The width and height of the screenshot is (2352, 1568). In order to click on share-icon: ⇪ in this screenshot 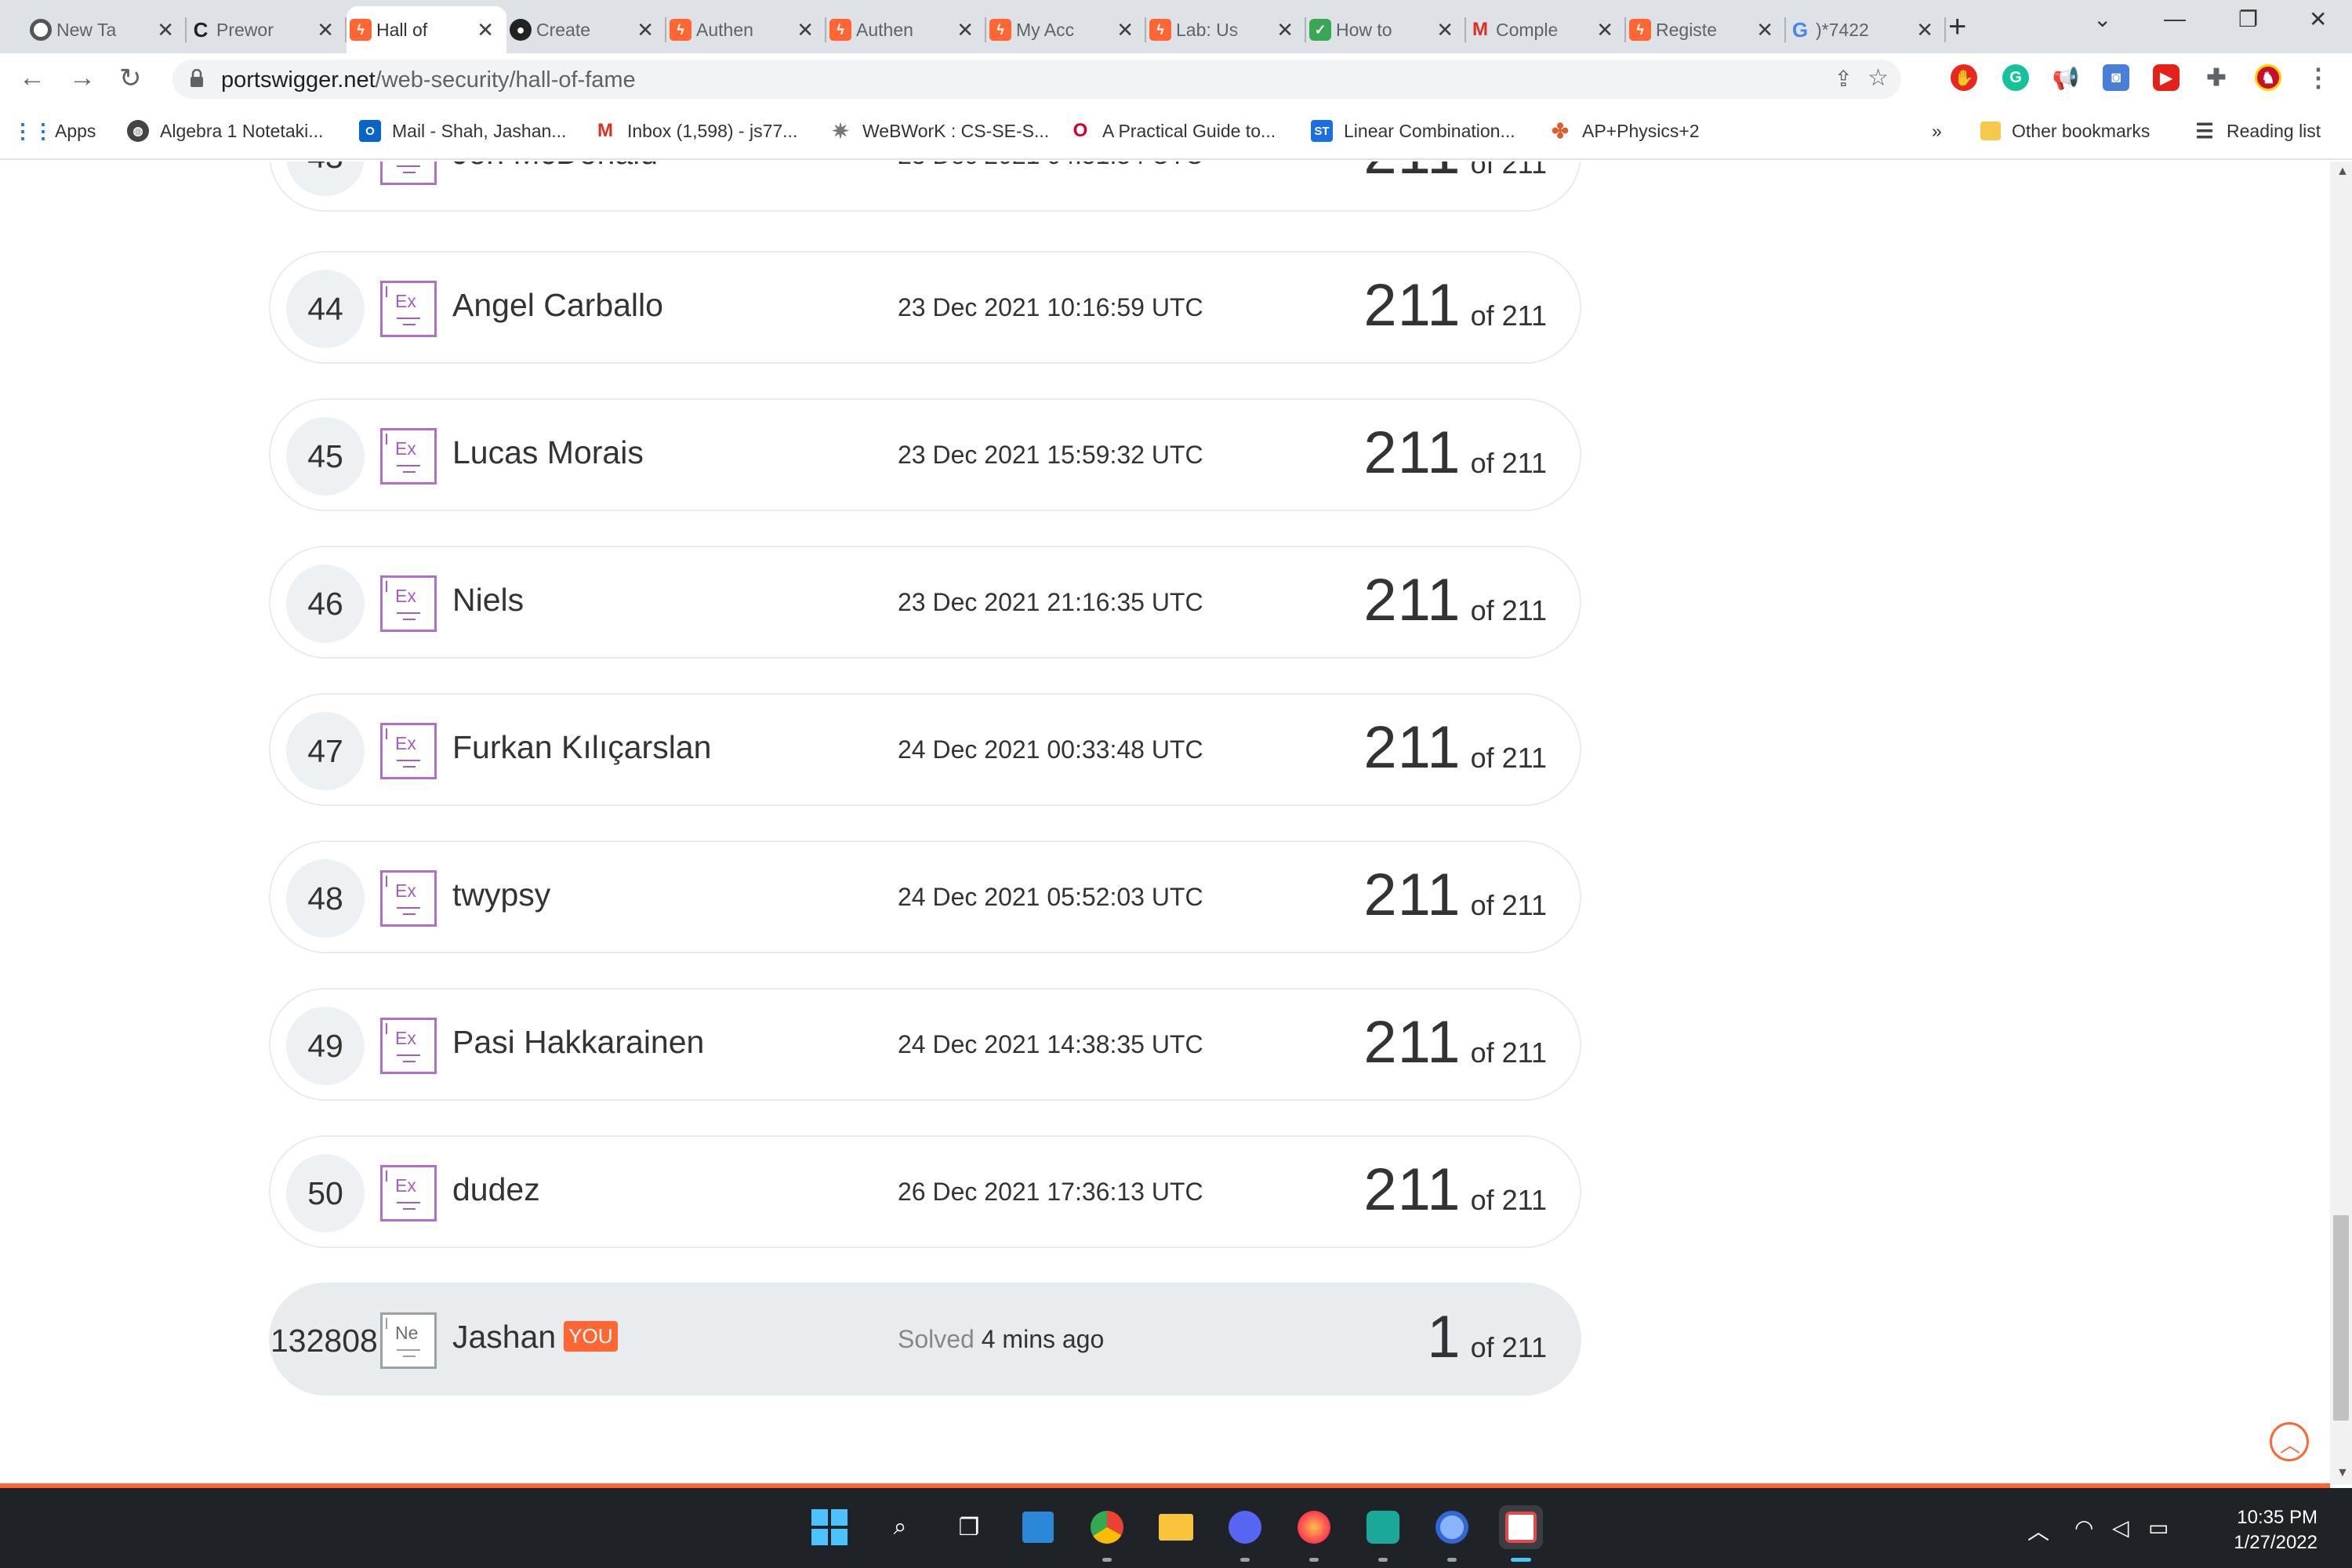, I will do `click(1844, 79)`.